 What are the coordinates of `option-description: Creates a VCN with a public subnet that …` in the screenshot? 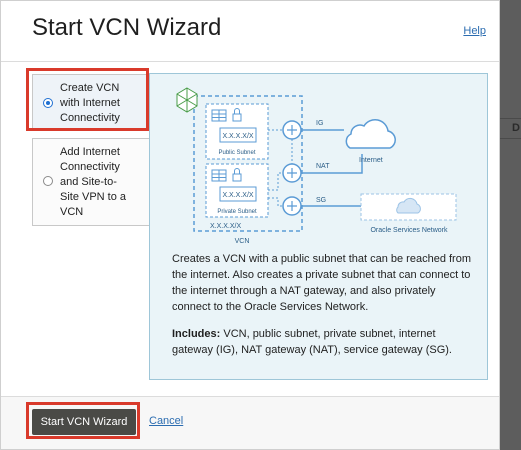 It's located at (321, 283).